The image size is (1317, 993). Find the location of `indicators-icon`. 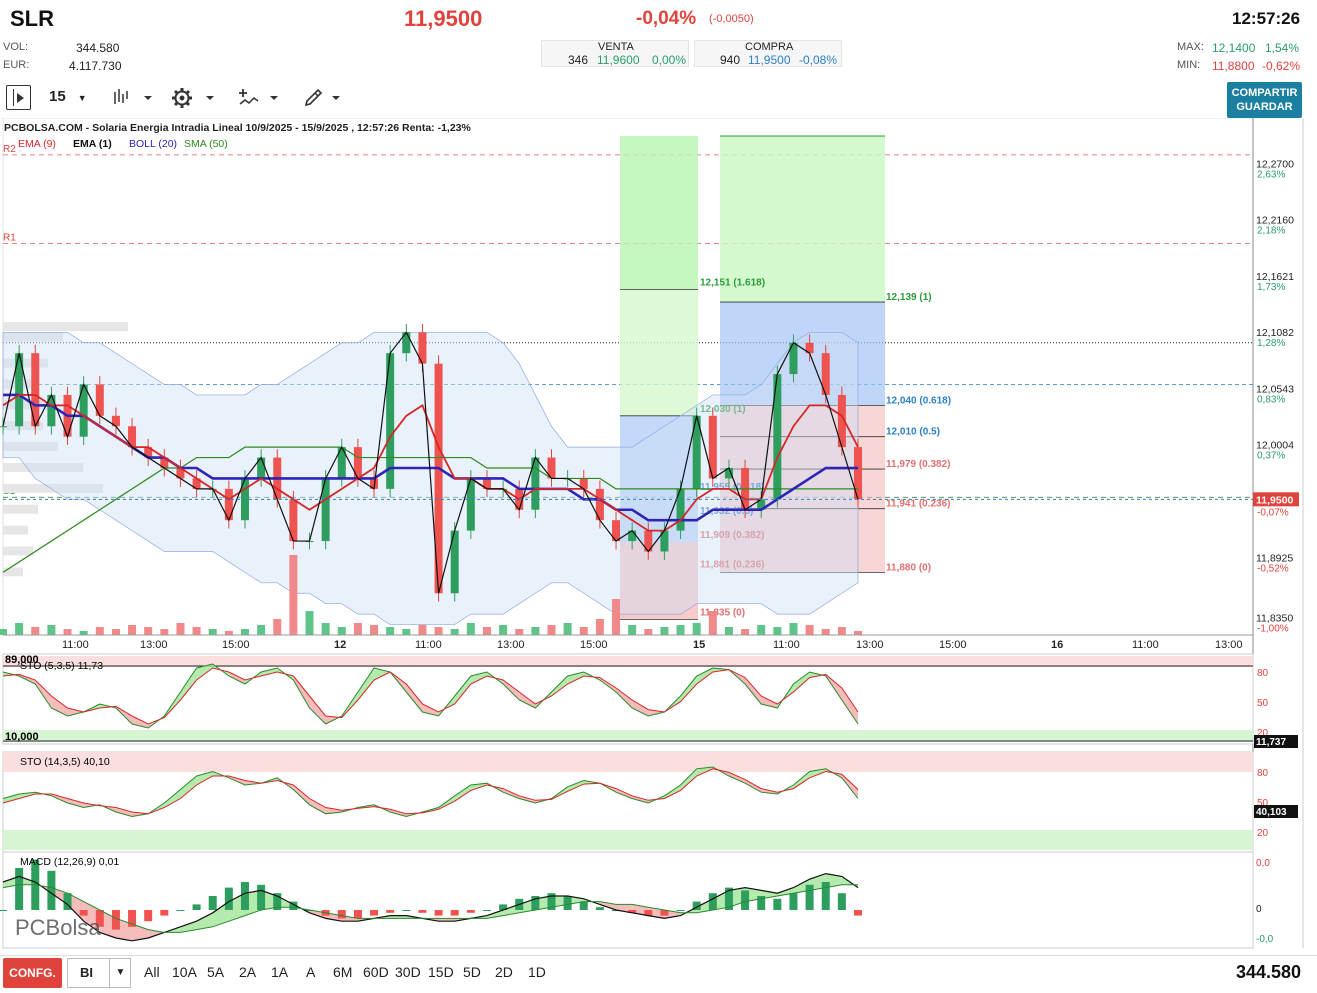

indicators-icon is located at coordinates (261, 100).